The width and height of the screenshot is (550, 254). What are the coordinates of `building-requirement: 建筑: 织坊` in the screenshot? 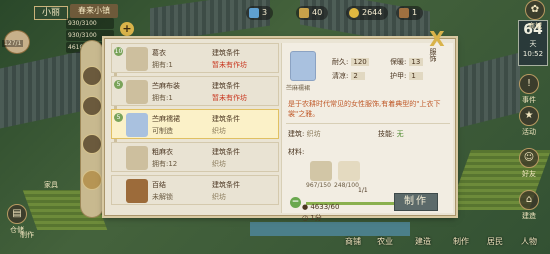 It's located at (304, 134).